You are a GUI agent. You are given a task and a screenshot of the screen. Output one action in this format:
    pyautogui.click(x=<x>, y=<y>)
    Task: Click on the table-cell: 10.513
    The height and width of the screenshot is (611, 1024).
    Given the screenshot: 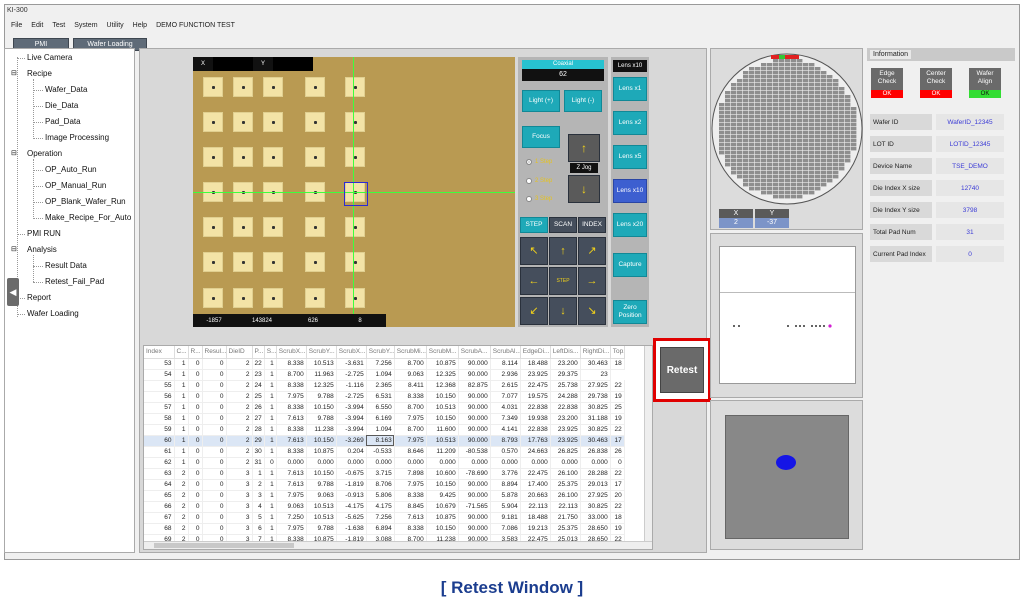 What is the action you would take?
    pyautogui.click(x=442, y=408)
    